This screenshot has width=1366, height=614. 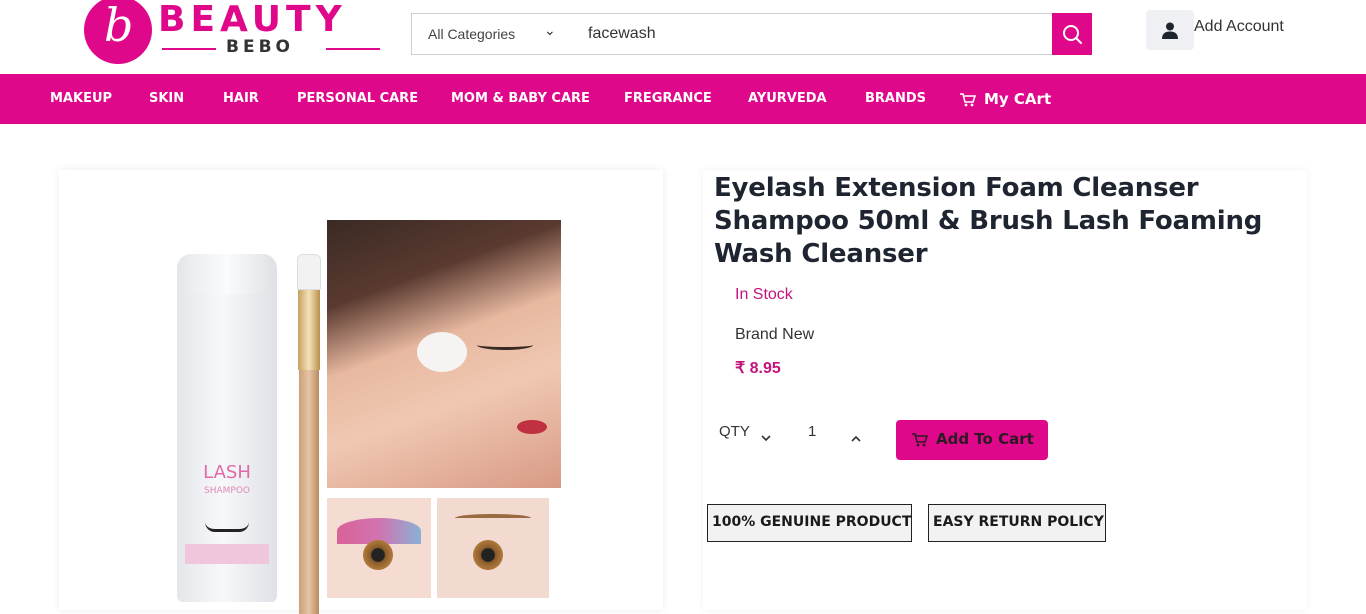 What do you see at coordinates (227, 527) in the screenshot?
I see `eyelash-graphic` at bounding box center [227, 527].